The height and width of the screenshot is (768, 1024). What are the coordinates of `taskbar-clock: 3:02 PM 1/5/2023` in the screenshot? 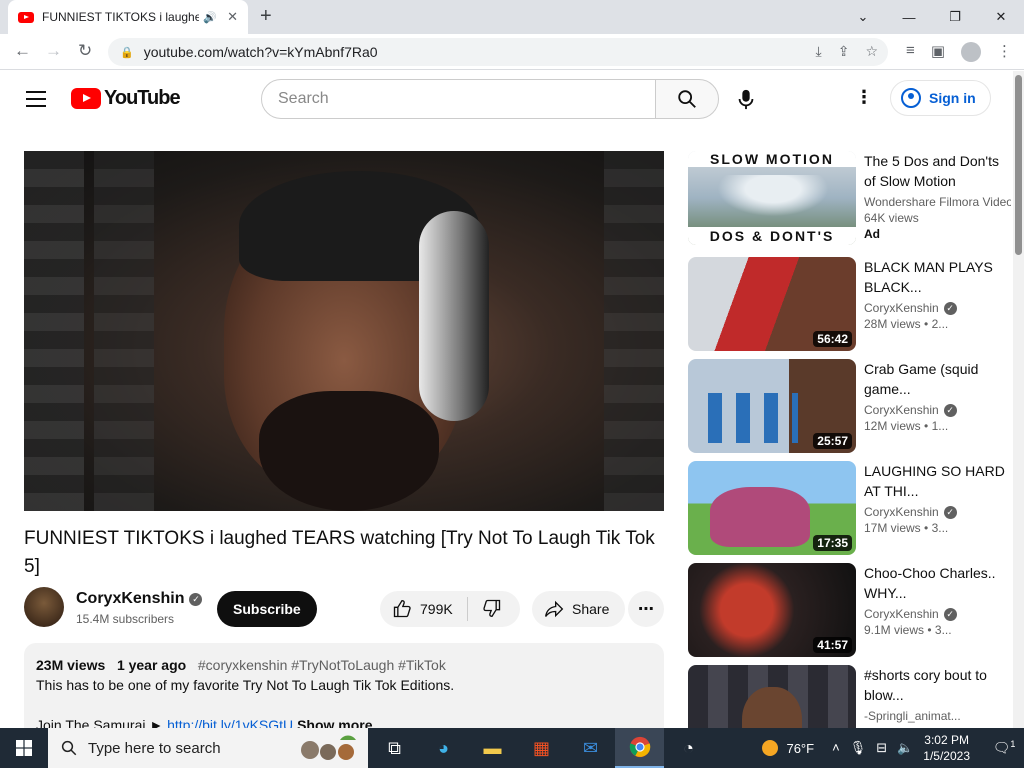 It's located at (946, 748).